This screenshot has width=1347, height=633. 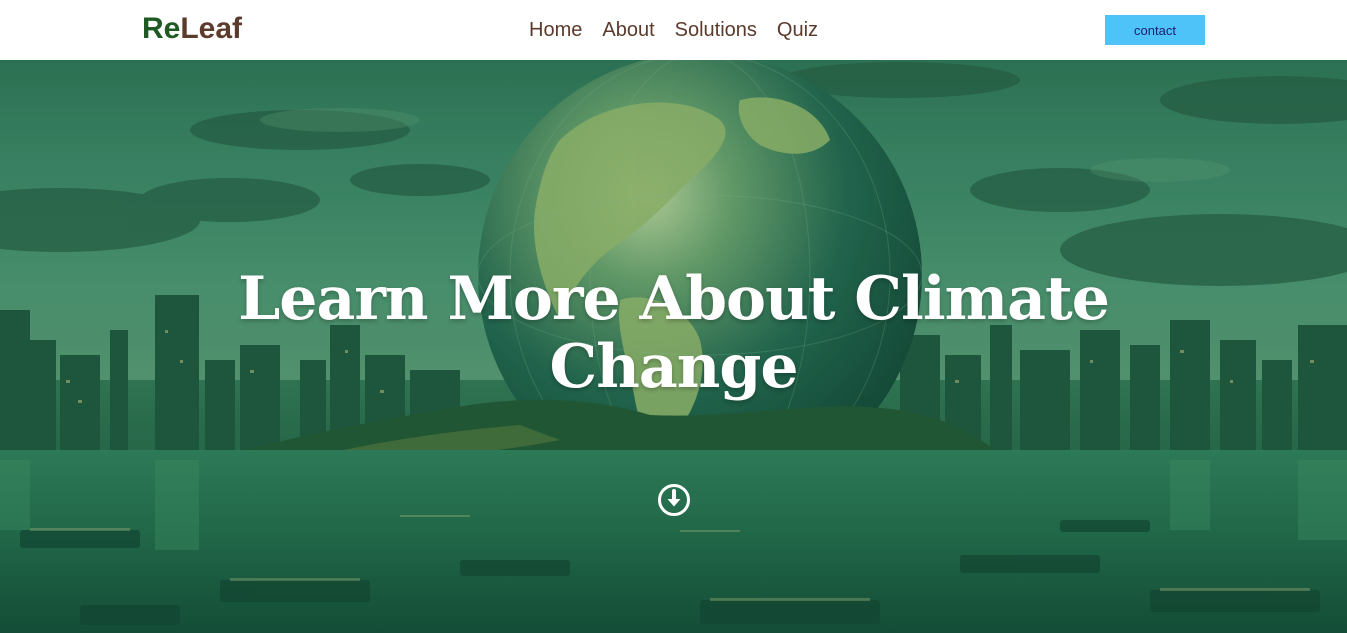 I want to click on nav-item-about: About, so click(x=628, y=30).